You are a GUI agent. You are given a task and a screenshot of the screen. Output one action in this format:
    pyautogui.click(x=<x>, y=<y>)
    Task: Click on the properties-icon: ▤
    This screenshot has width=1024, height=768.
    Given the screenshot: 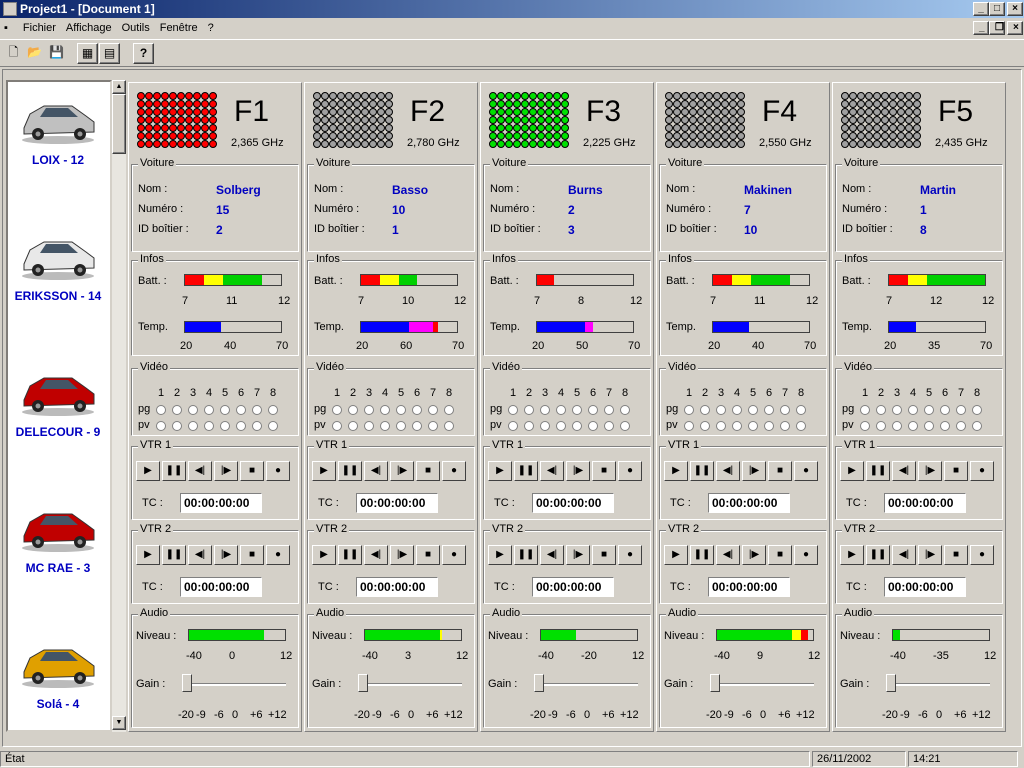 What is the action you would take?
    pyautogui.click(x=109, y=53)
    